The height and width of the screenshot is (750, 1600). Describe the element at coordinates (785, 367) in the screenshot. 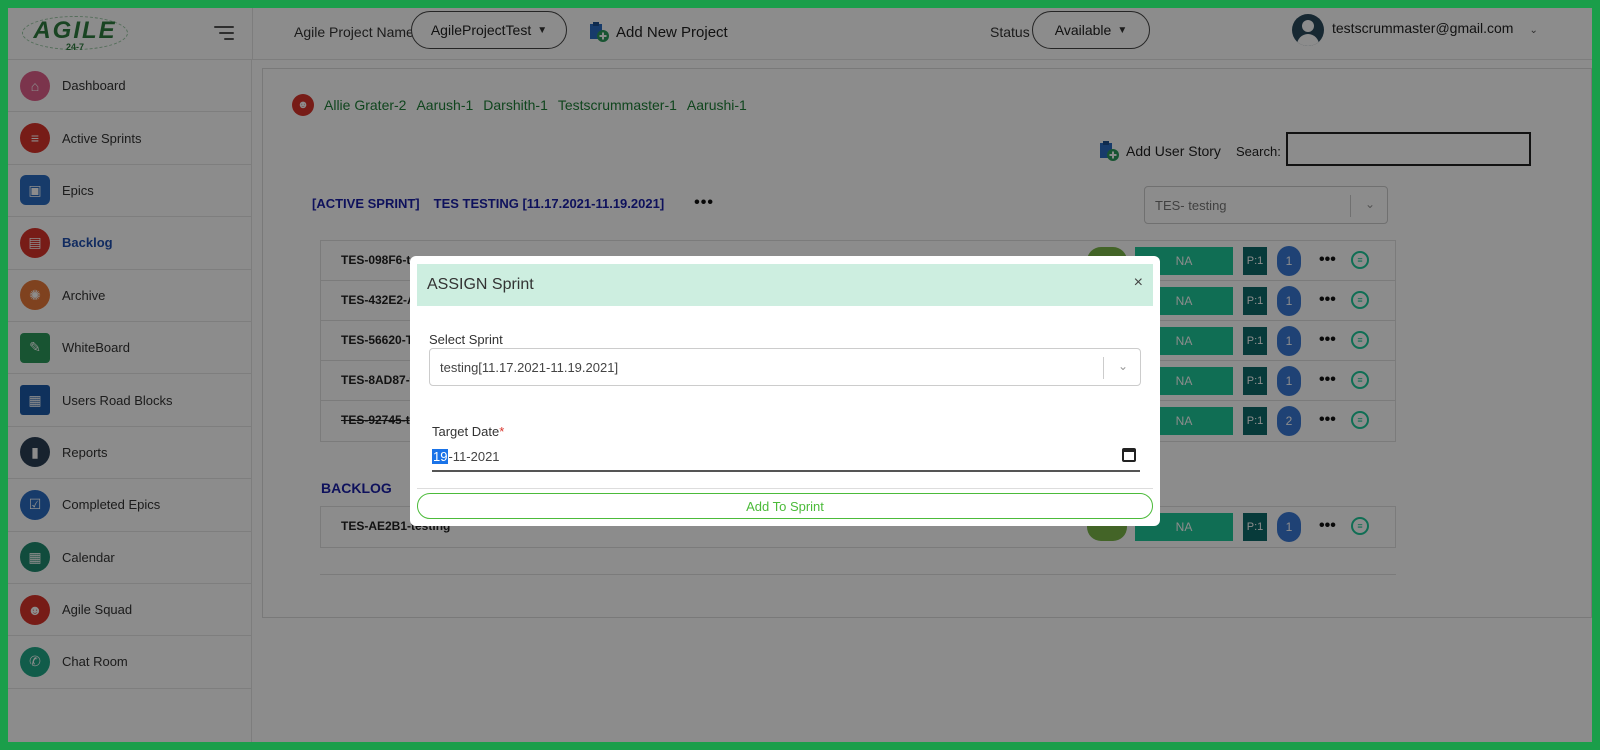

I see `select-sprint-dropdown: testing[11.17.2021-11.19.2021] ⌄` at that location.